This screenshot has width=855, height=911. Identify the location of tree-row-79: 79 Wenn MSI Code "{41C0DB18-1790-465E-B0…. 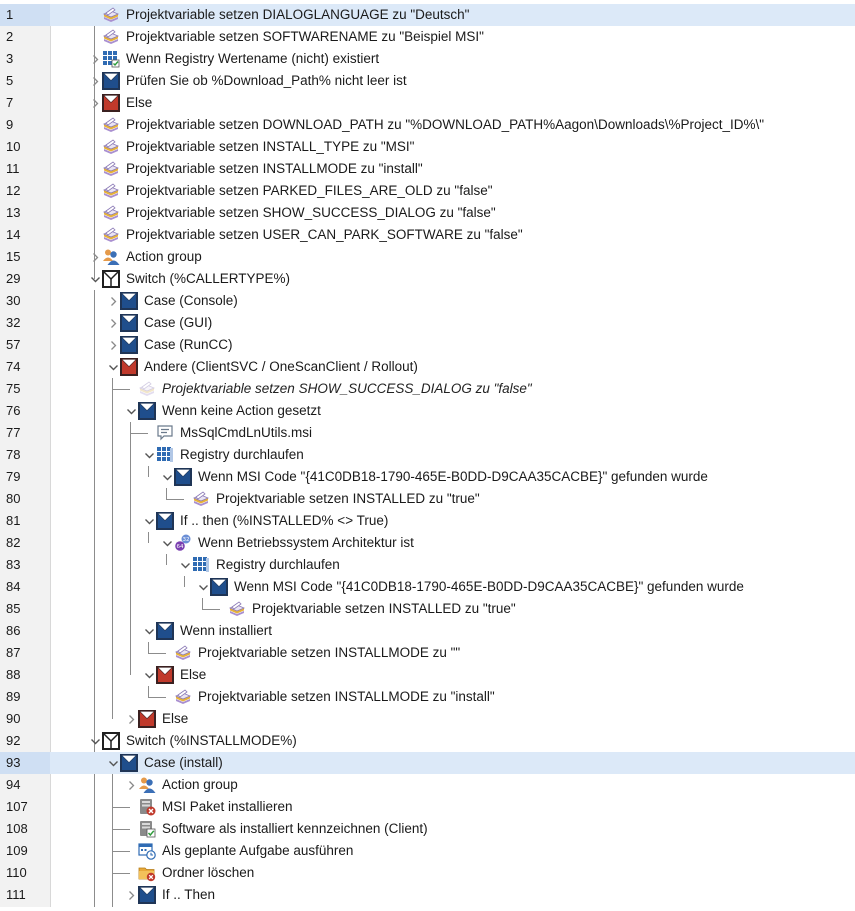
(427, 477).